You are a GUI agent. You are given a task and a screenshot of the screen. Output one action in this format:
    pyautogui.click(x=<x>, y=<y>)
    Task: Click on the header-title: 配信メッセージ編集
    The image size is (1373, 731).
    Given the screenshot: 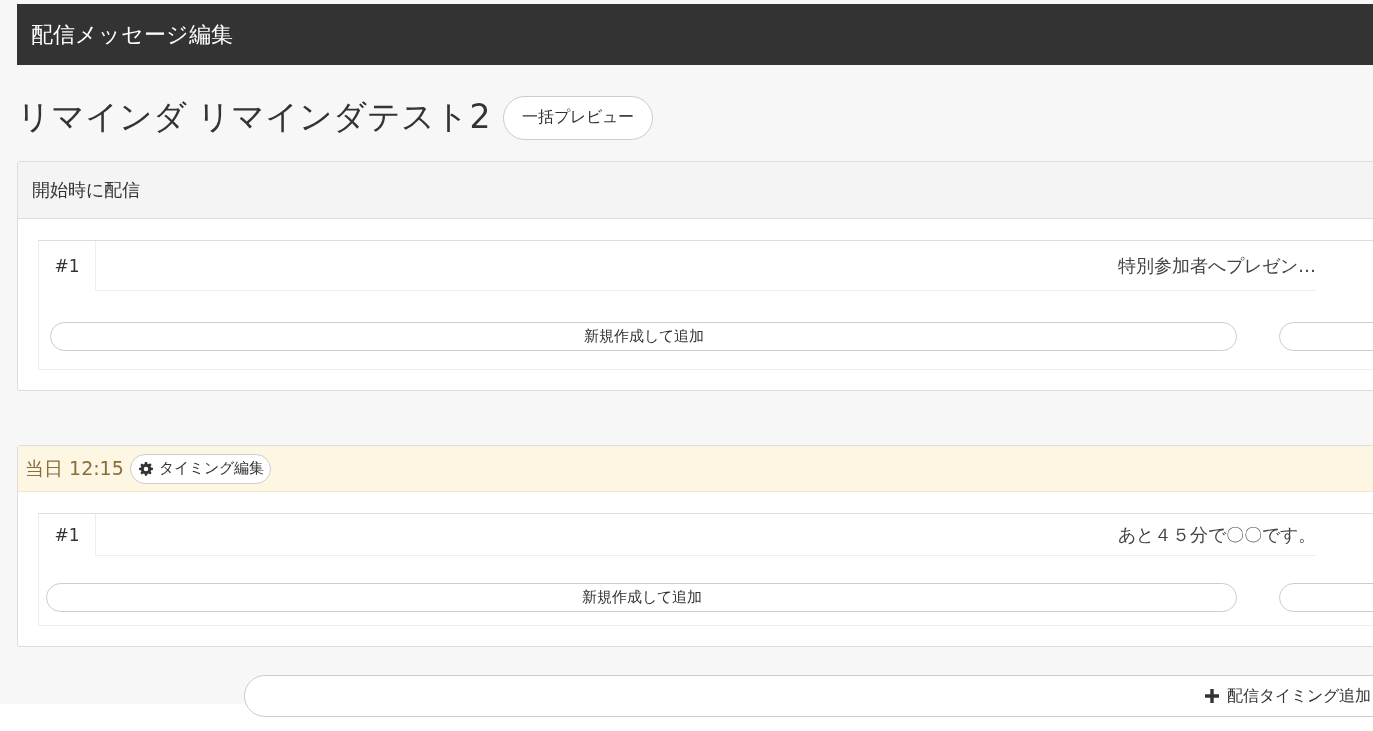 What is the action you would take?
    pyautogui.click(x=132, y=34)
    